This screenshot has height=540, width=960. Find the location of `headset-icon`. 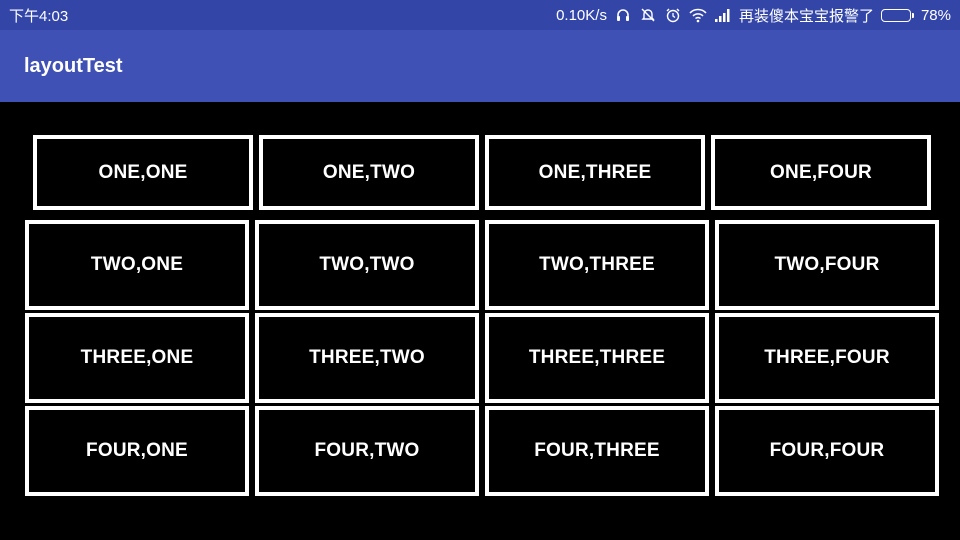

headset-icon is located at coordinates (623, 15).